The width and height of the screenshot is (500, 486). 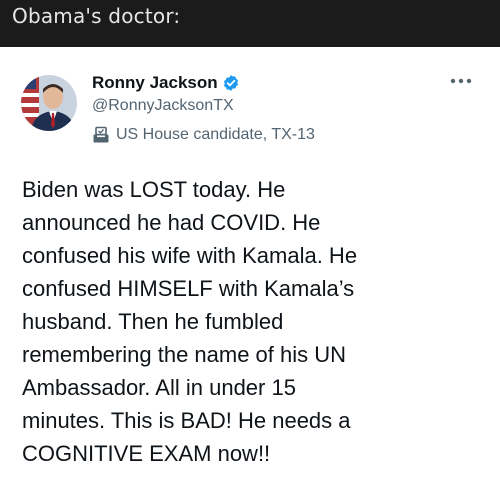 I want to click on more-options-icon, so click(x=461, y=81).